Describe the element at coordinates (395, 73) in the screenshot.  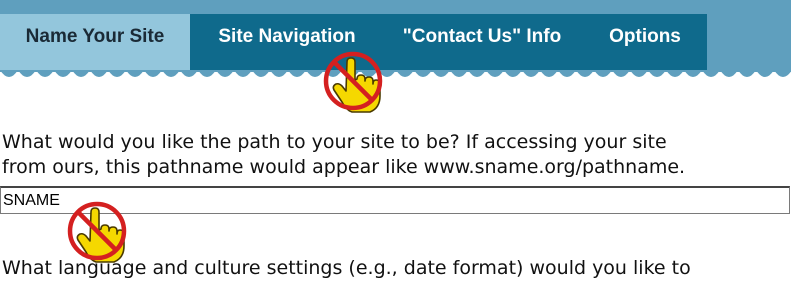
I see `tab-band-wave` at that location.